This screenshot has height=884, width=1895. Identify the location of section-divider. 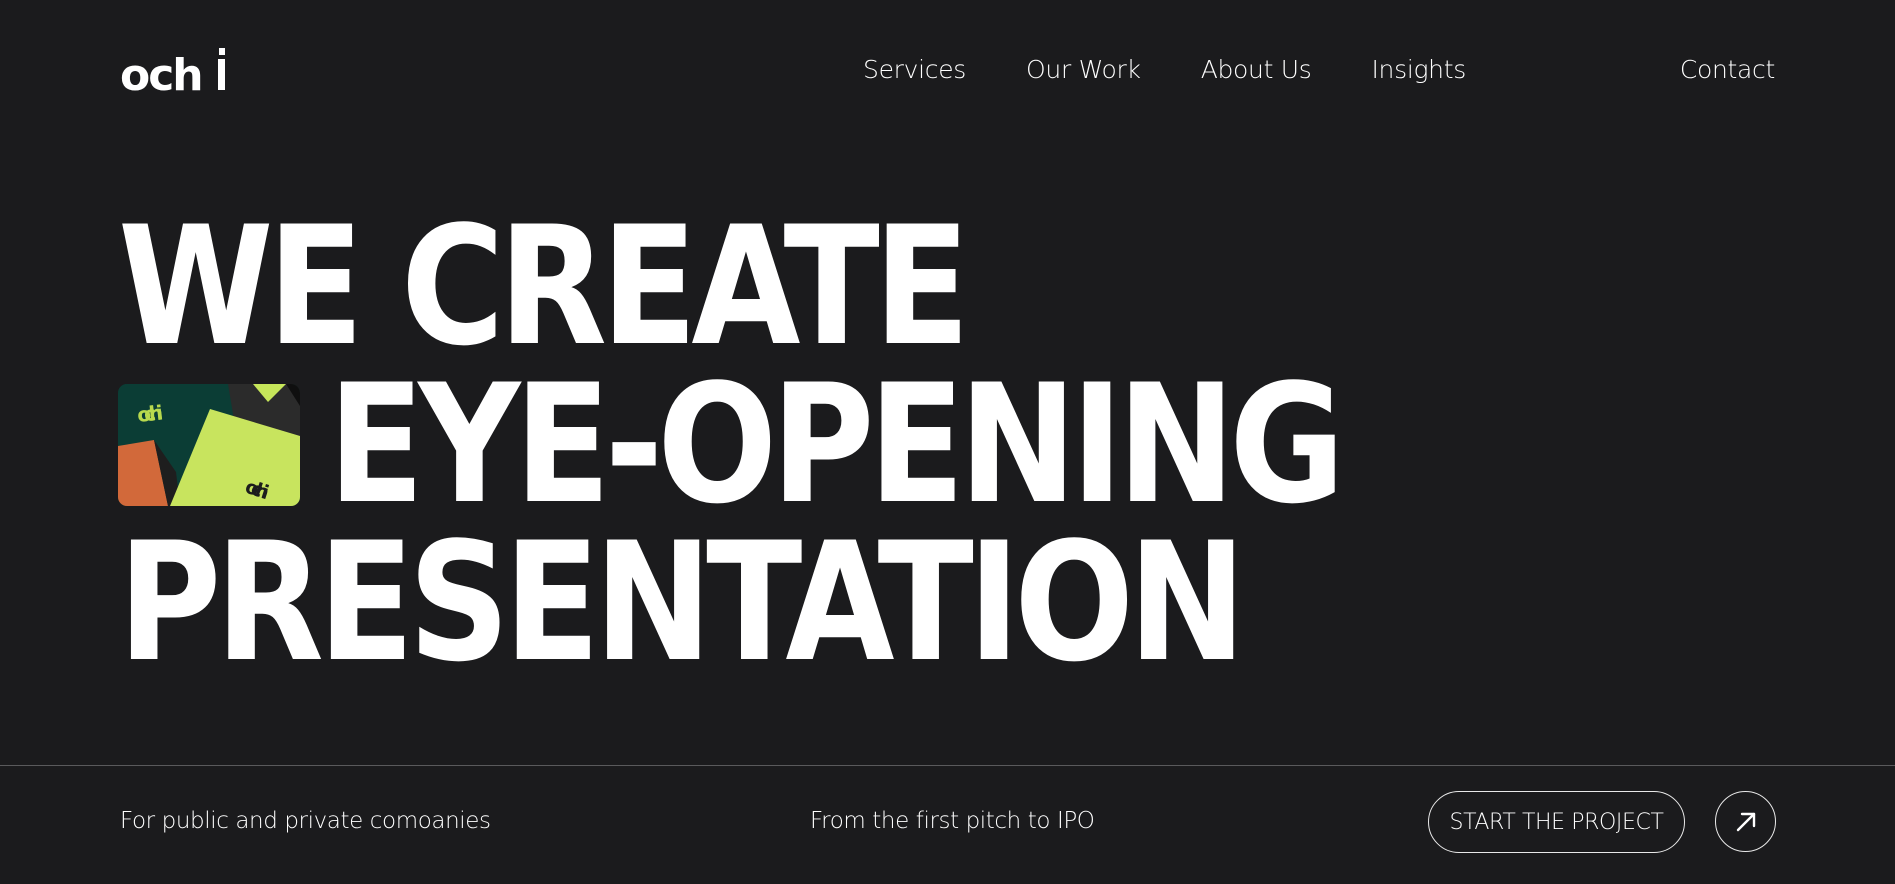
(947, 765).